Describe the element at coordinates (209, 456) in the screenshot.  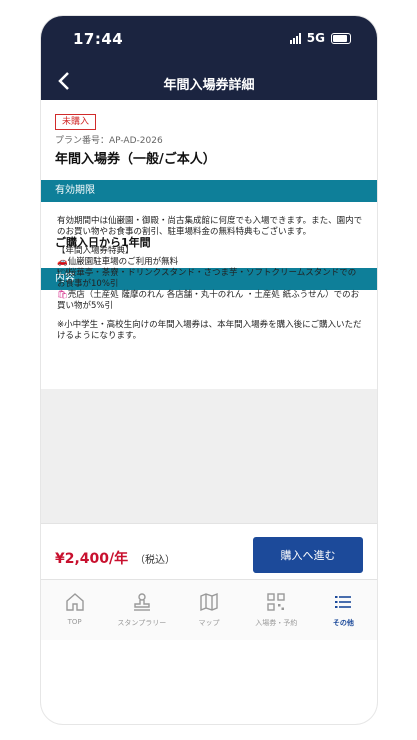
I see `empty-area` at that location.